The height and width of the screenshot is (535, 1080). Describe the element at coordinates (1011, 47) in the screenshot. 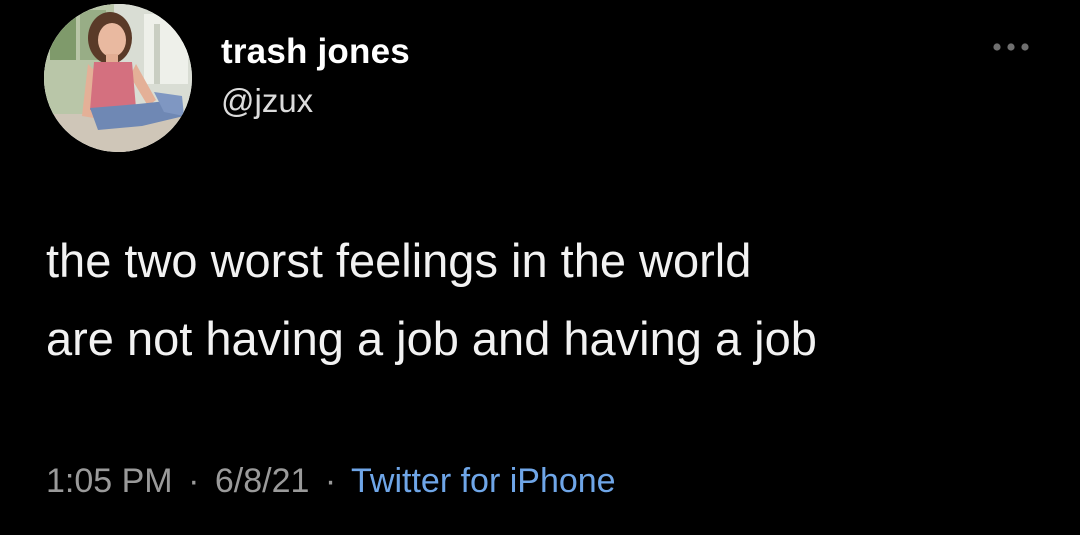

I see `more-options-icon` at that location.